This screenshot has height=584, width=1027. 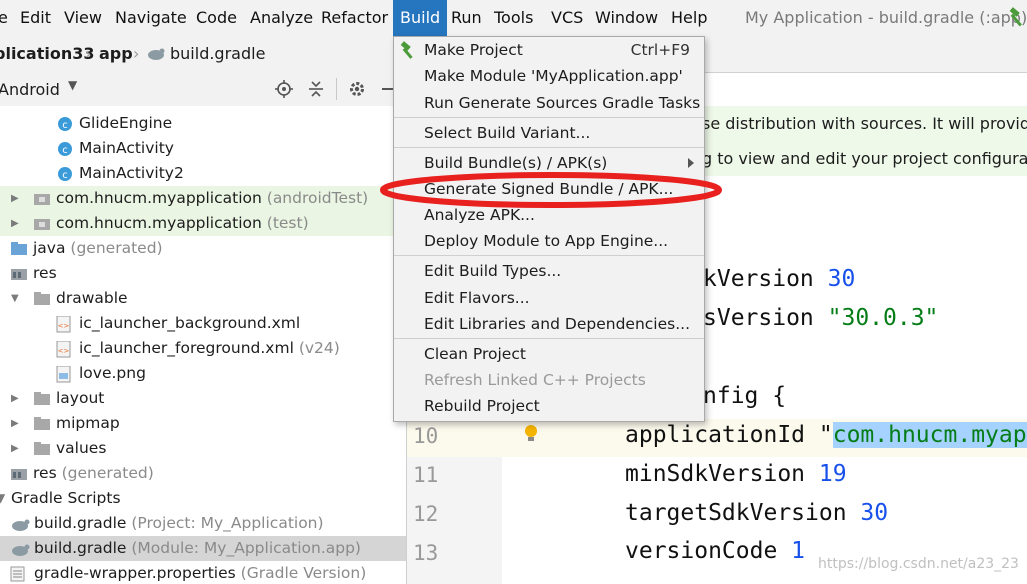 I want to click on svg-text: c, so click(x=65, y=125).